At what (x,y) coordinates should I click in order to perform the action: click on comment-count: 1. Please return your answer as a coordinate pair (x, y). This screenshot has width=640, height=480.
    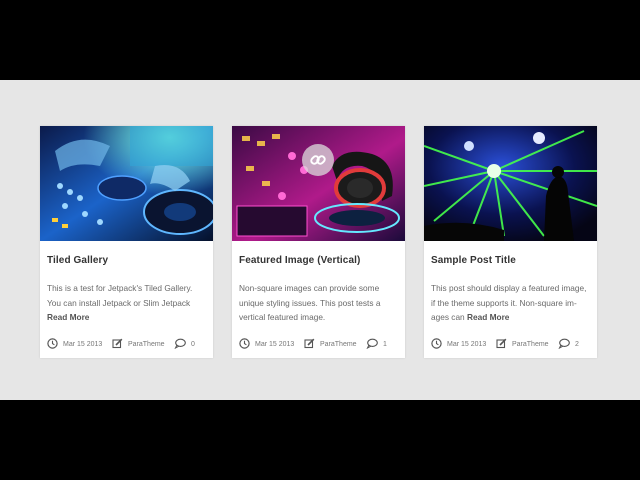
    Looking at the image, I should click on (385, 344).